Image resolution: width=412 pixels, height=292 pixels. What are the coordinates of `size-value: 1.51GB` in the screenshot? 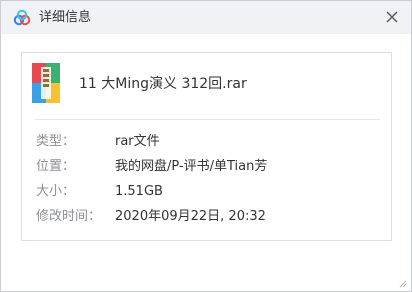 It's located at (139, 191).